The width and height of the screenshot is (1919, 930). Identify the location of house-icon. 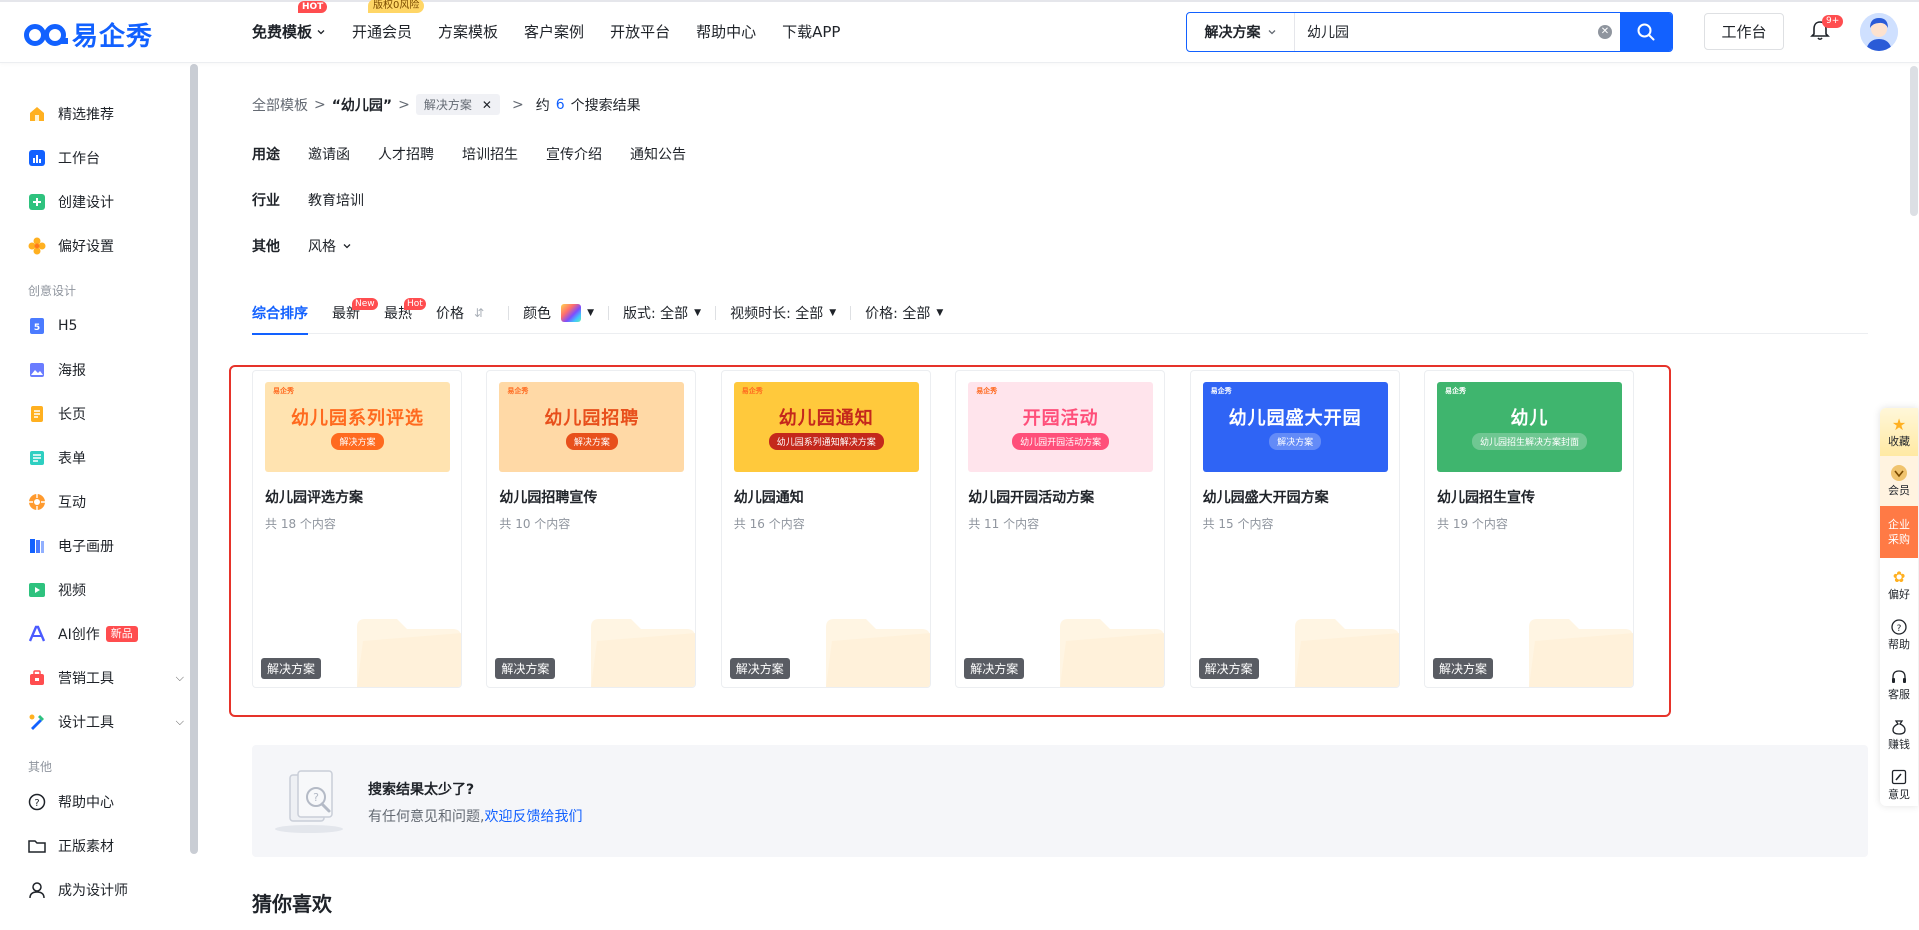
(37, 114).